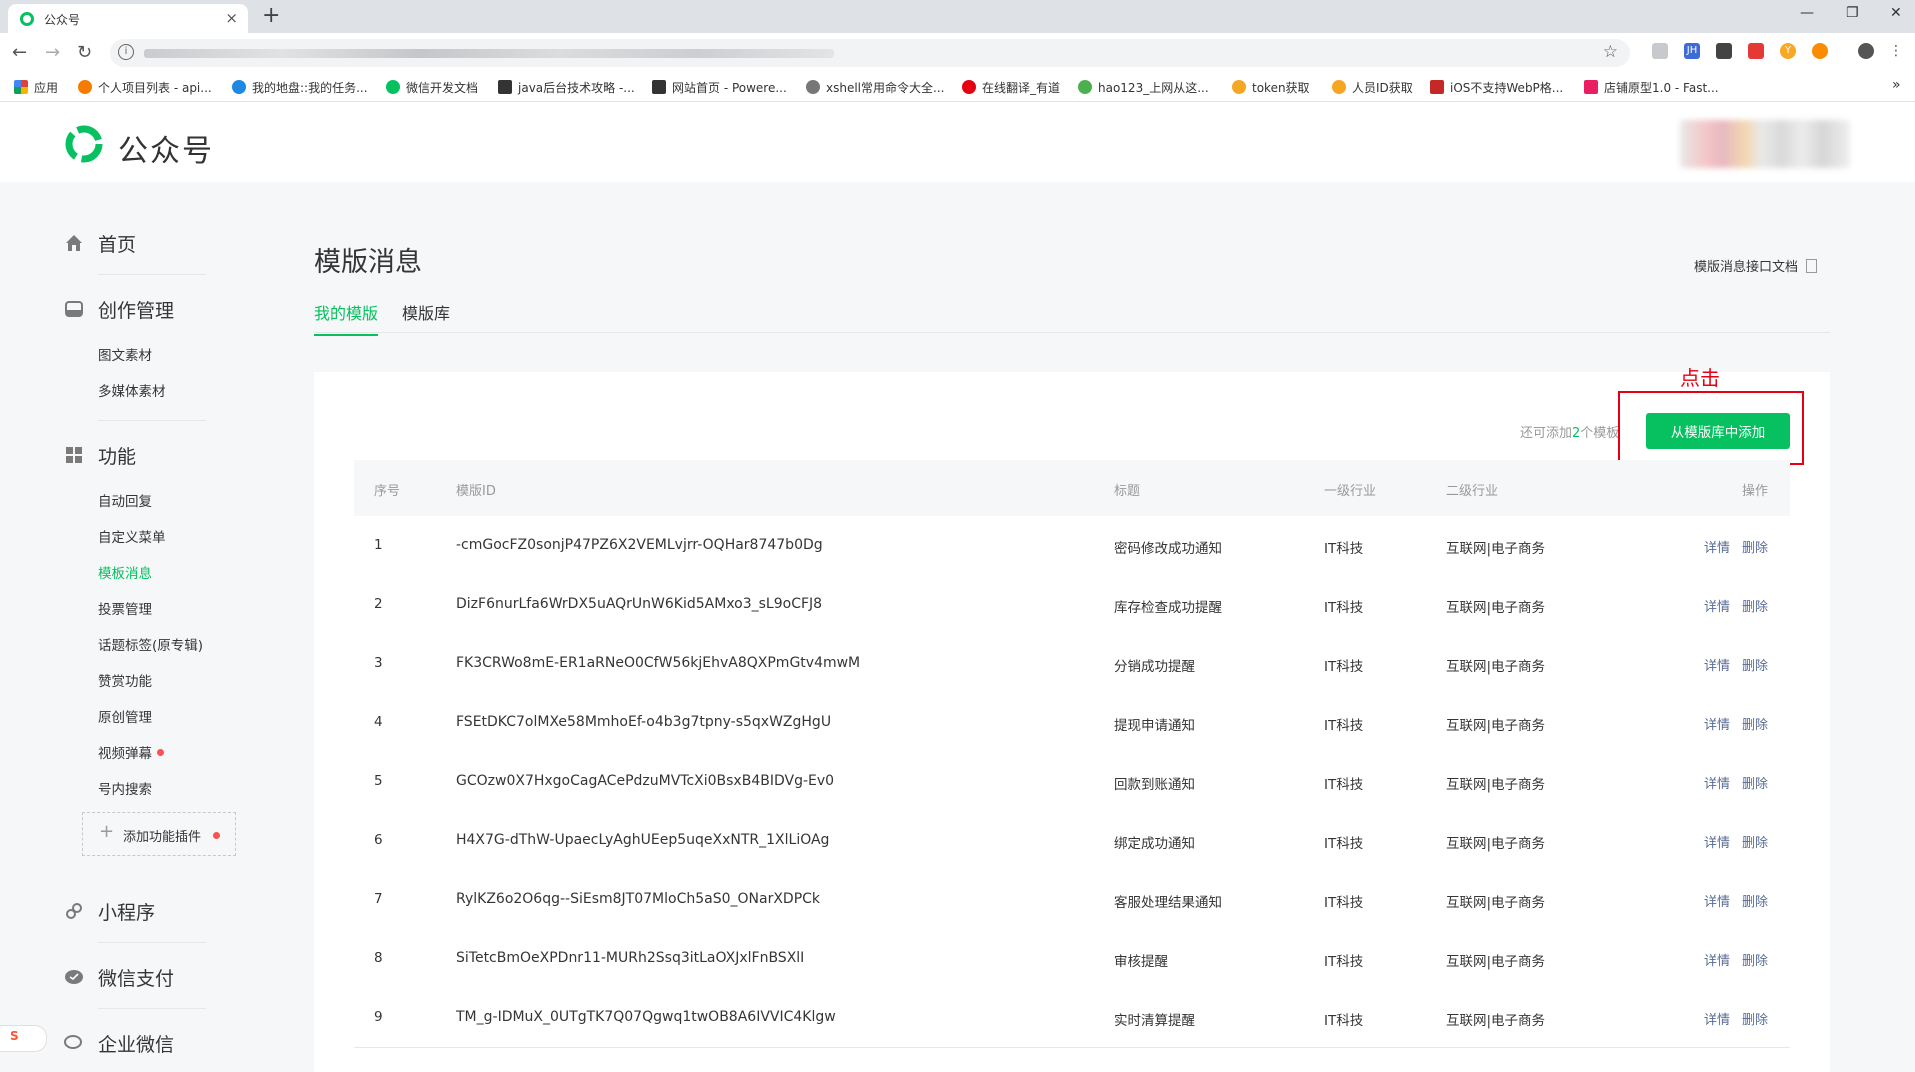  What do you see at coordinates (1788, 51) in the screenshot?
I see `extension-y-icon: Y` at bounding box center [1788, 51].